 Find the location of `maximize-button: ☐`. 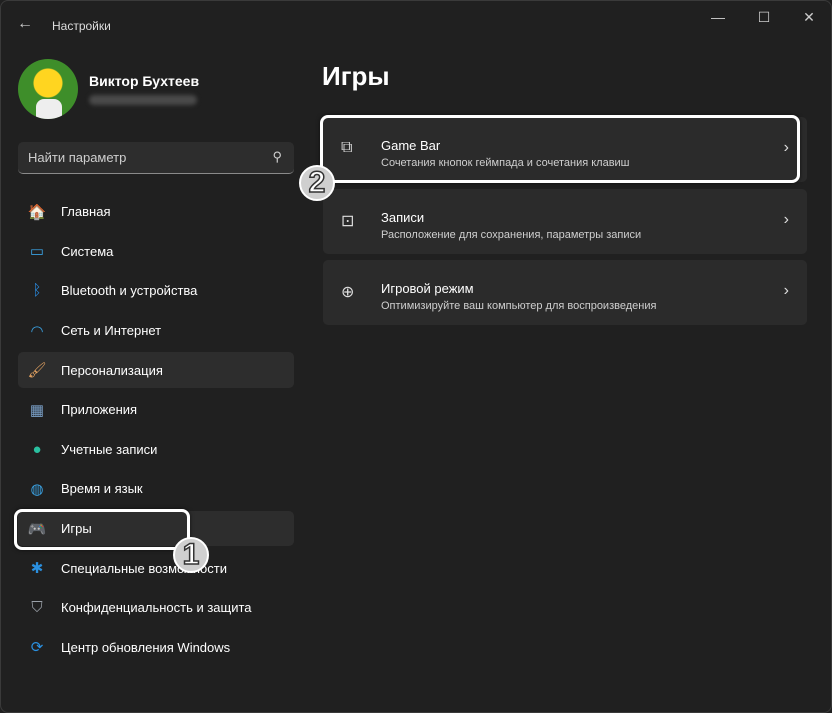

maximize-button: ☐ is located at coordinates (764, 17).